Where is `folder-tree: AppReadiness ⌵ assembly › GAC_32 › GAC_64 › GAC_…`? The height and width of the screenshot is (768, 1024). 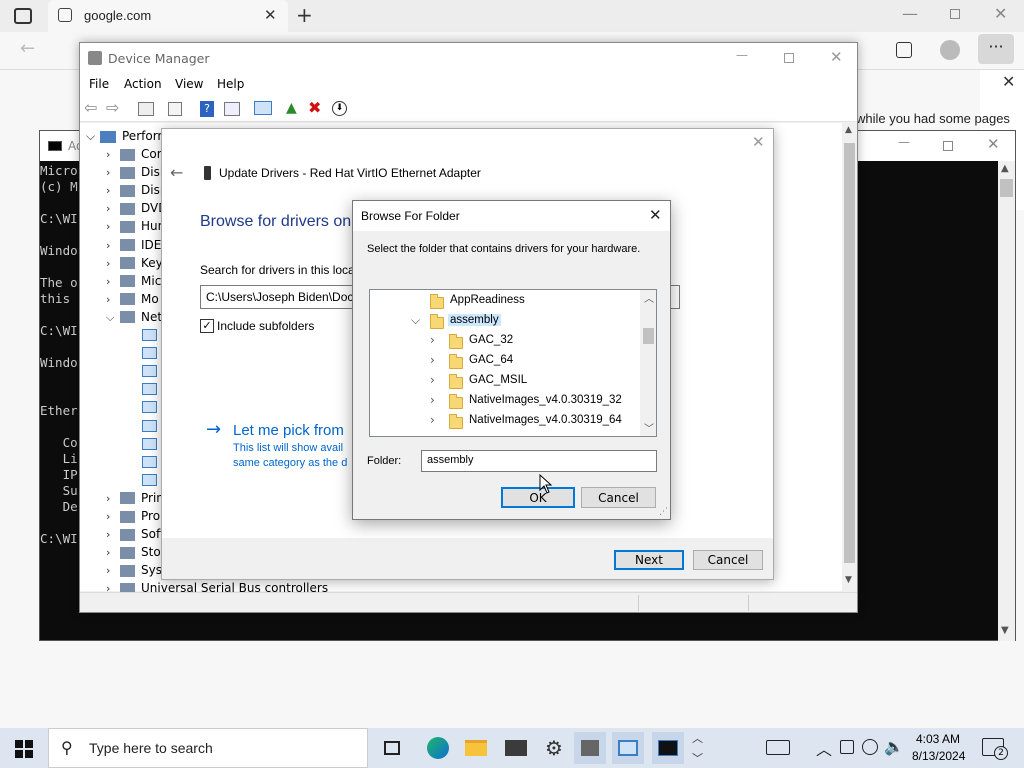
folder-tree: AppReadiness ⌵ assembly › GAC_32 › GAC_64 › GAC_… is located at coordinates (513, 363).